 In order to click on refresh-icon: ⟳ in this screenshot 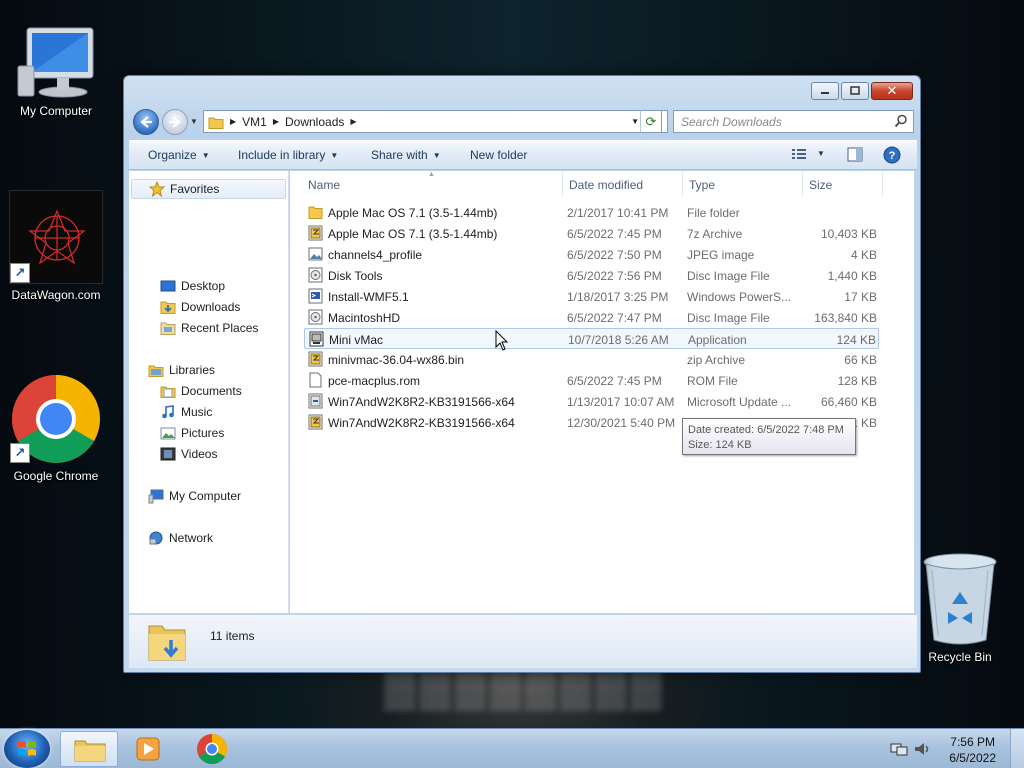, I will do `click(651, 121)`.